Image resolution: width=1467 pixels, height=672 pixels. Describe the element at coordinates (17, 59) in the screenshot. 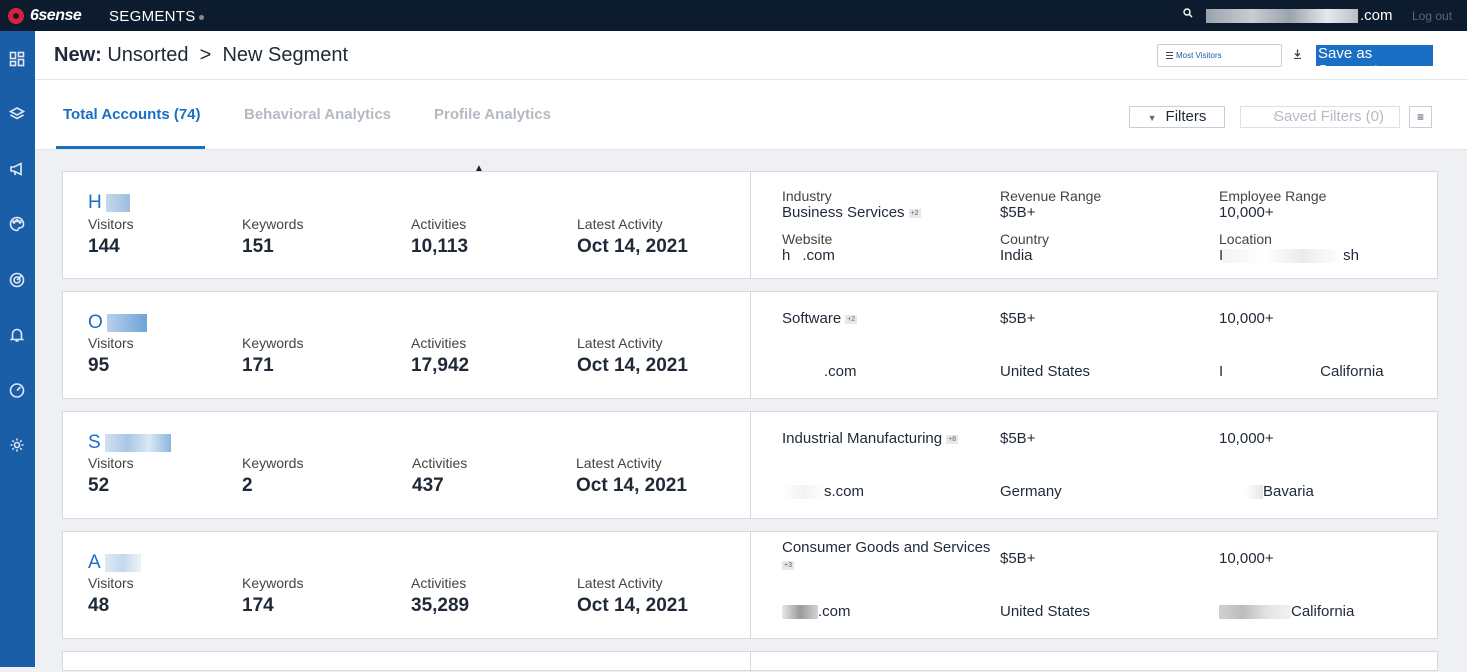

I see `dashboard-icon` at that location.